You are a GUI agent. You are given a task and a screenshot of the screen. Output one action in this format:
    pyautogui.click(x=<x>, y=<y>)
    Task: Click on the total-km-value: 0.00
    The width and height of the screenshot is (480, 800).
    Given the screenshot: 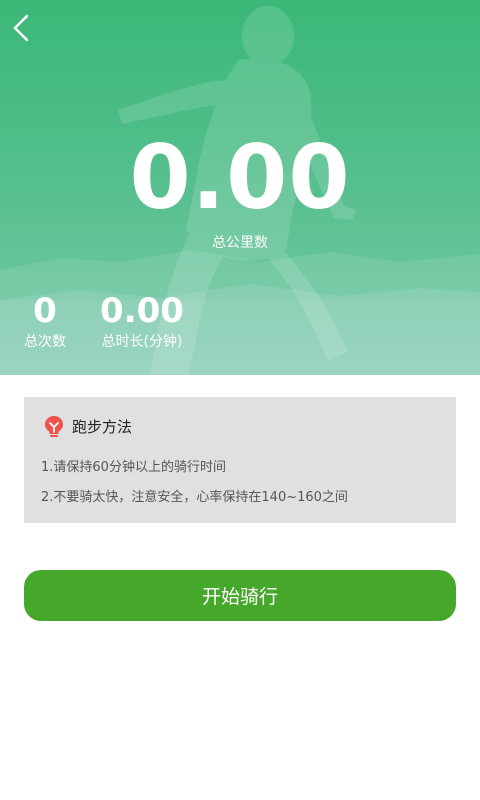 What is the action you would take?
    pyautogui.click(x=240, y=177)
    